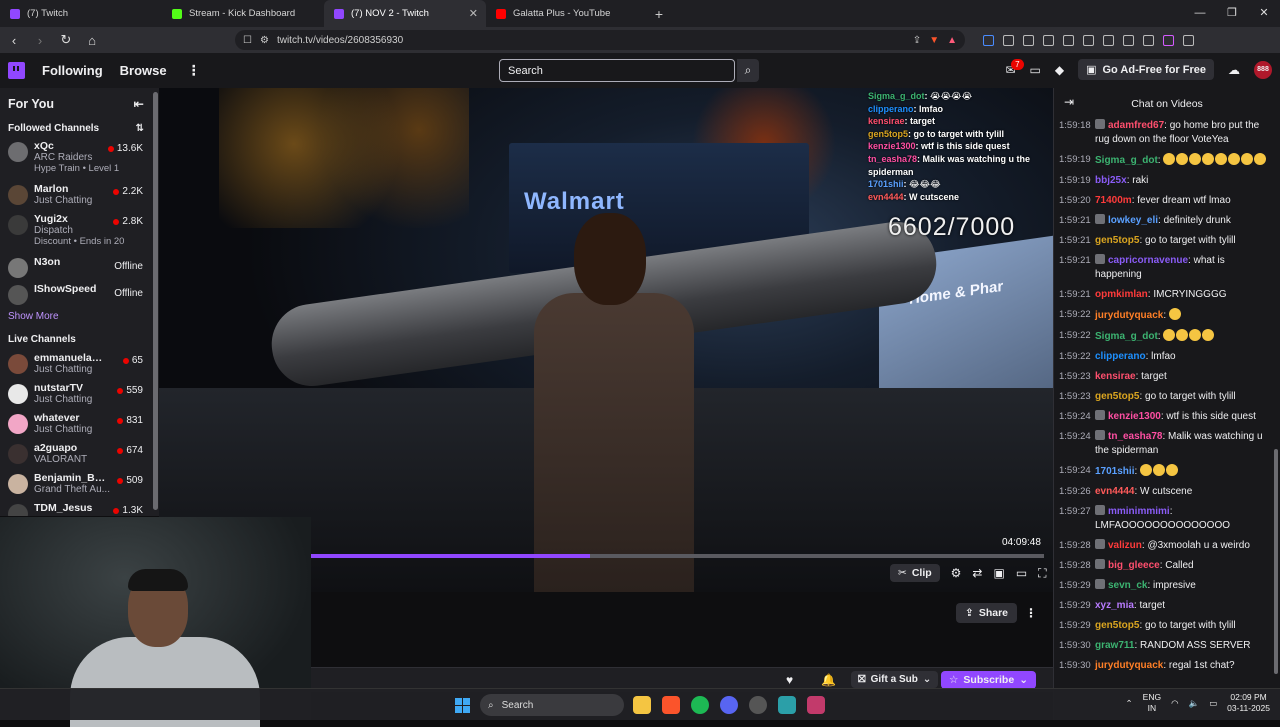 This screenshot has width=1280, height=727. I want to click on sort-icon: ⇅, so click(140, 128).